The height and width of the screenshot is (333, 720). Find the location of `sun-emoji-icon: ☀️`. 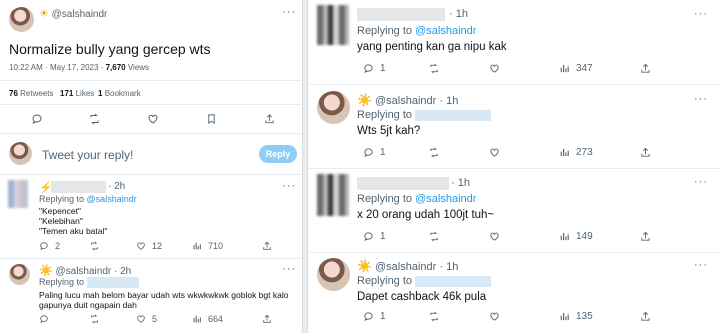

sun-emoji-icon: ☀️ is located at coordinates (364, 100).